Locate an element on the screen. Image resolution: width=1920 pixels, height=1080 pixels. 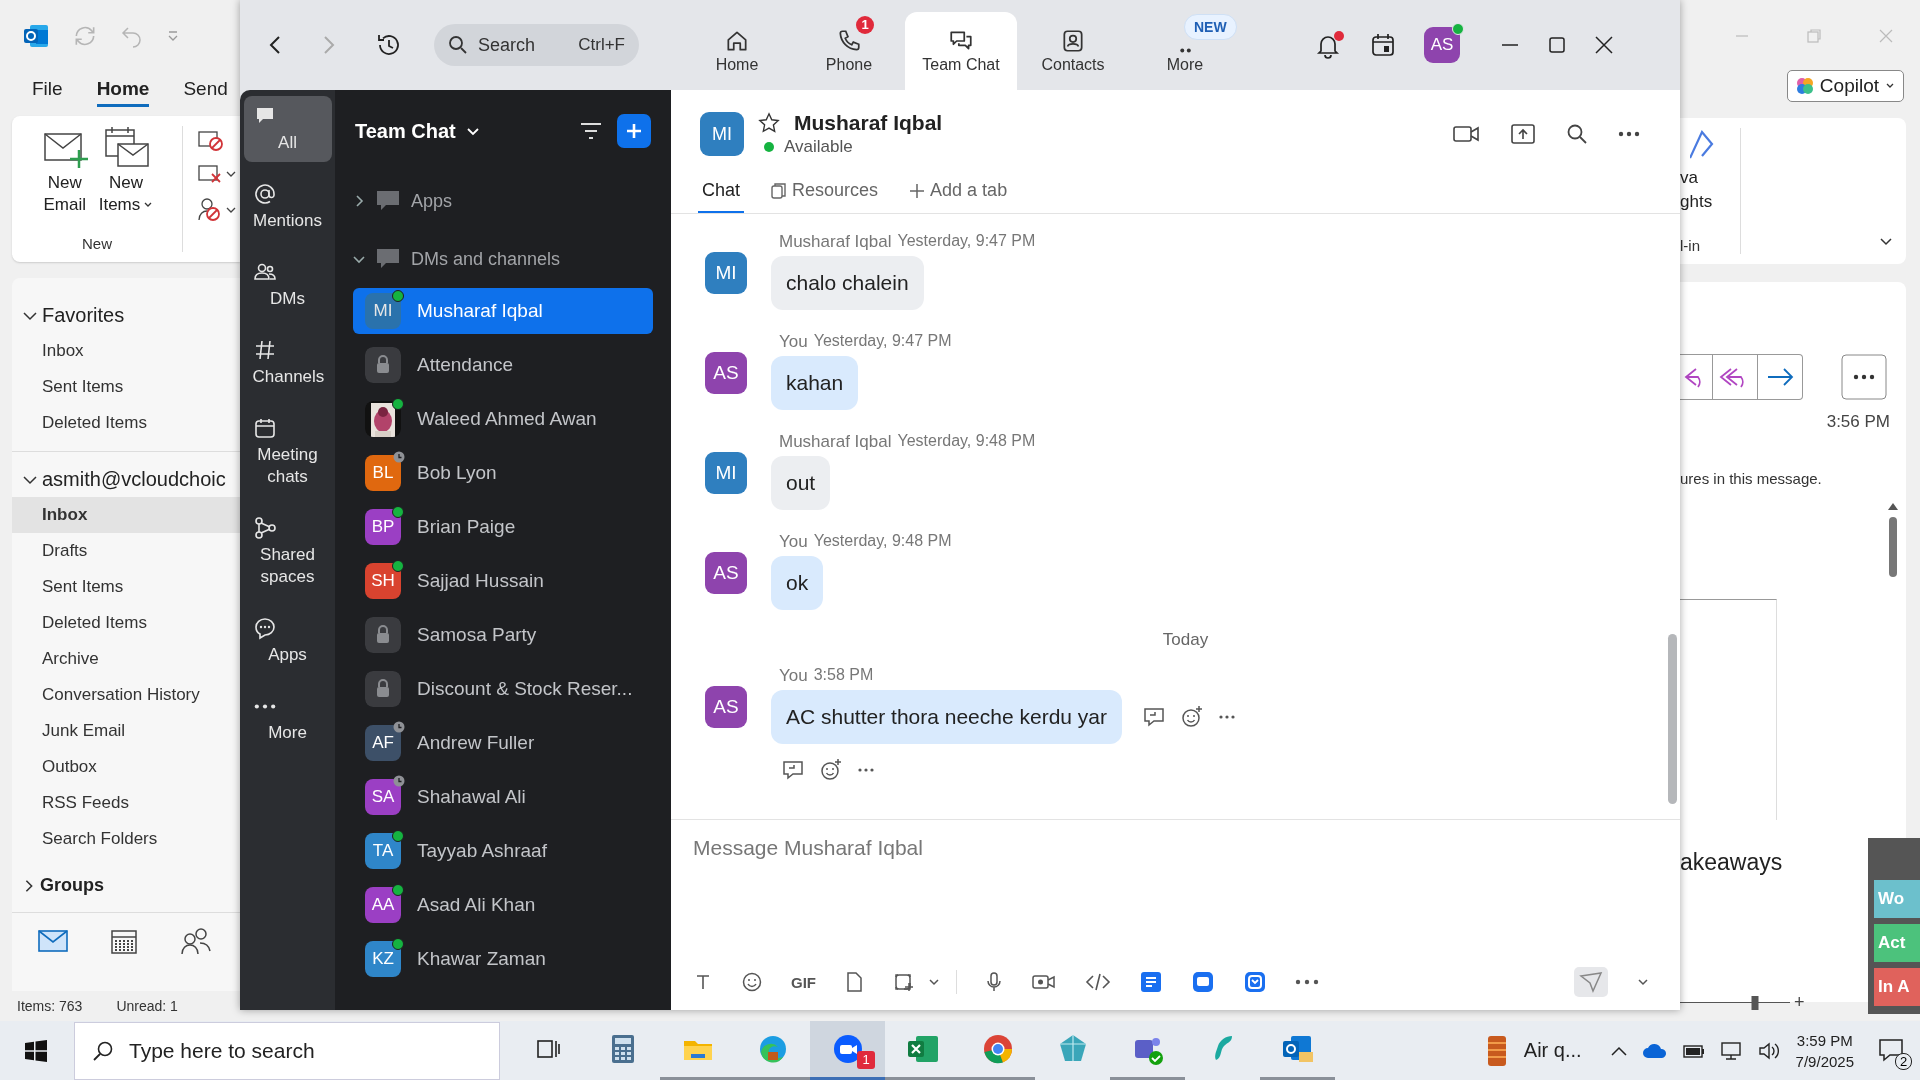
chat-list-item: Waleed Ahmed Awan is located at coordinates (503, 419).